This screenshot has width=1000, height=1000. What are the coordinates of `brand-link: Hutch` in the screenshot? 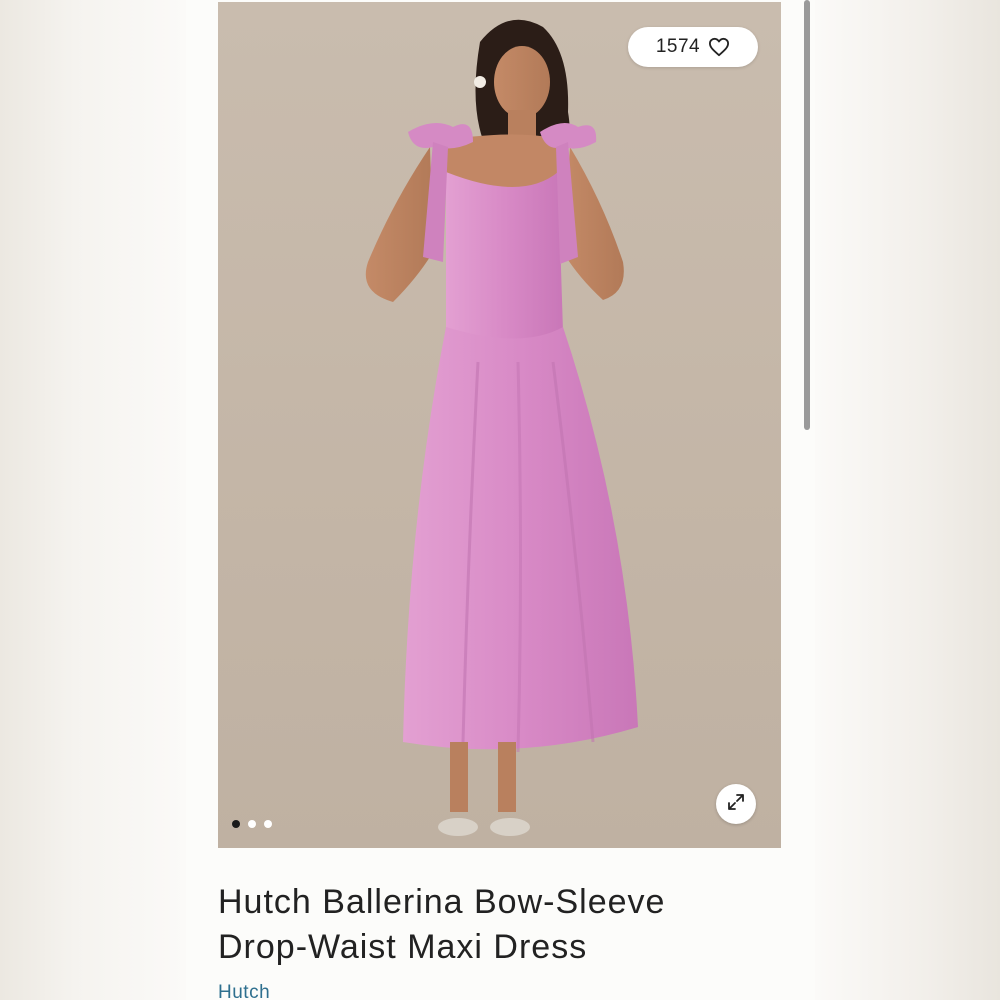 It's located at (244, 991).